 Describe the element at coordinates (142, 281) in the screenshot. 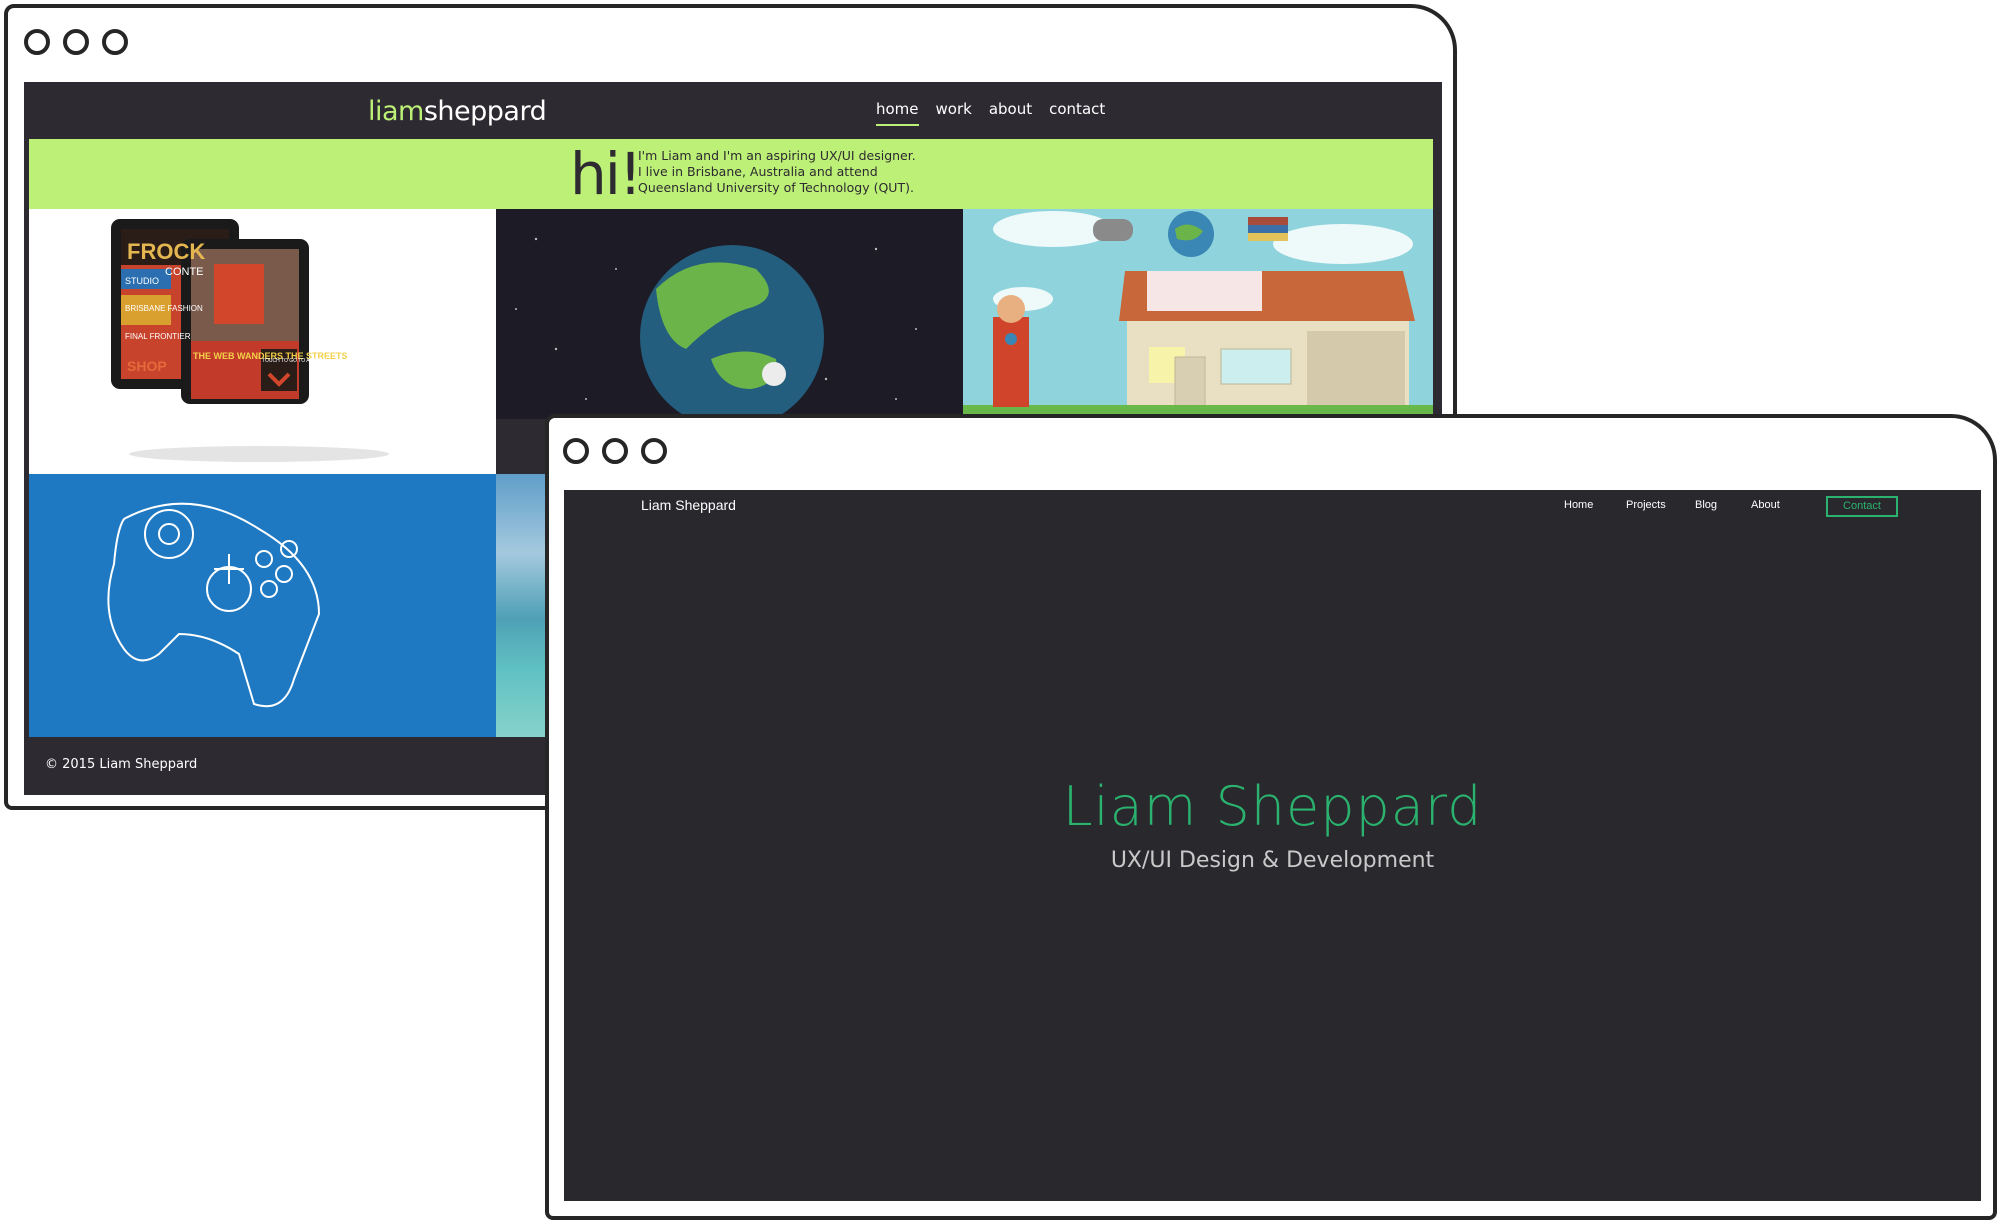

I see `magazine-studio: STUDIO` at that location.